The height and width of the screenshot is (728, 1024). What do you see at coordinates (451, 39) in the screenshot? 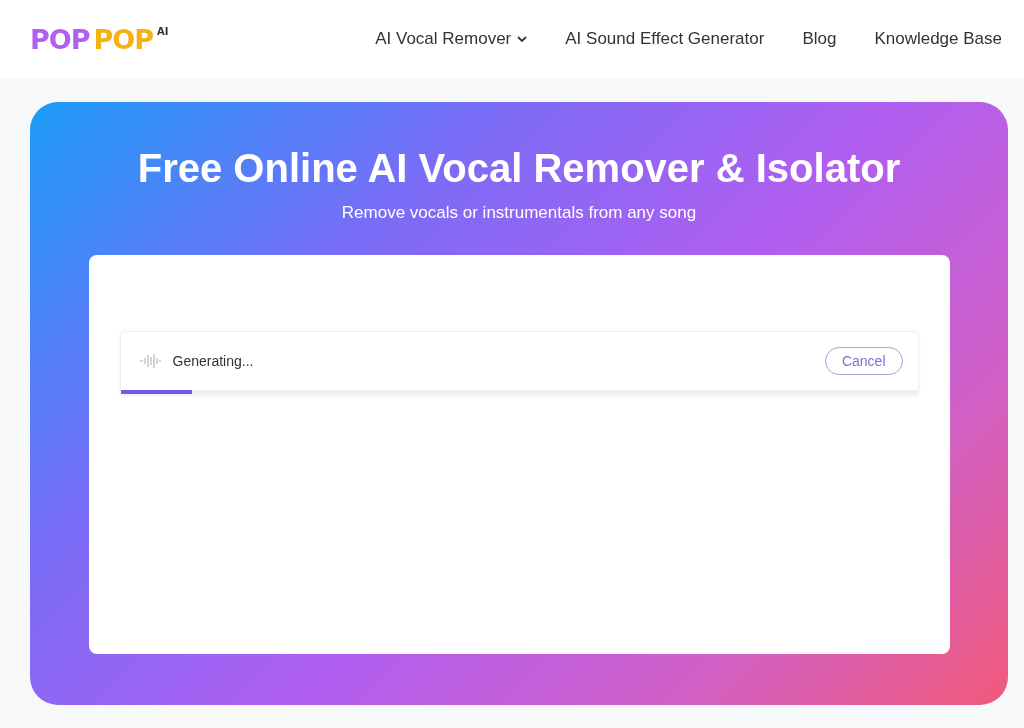
I see `nav-link: AI Vocal Remover` at bounding box center [451, 39].